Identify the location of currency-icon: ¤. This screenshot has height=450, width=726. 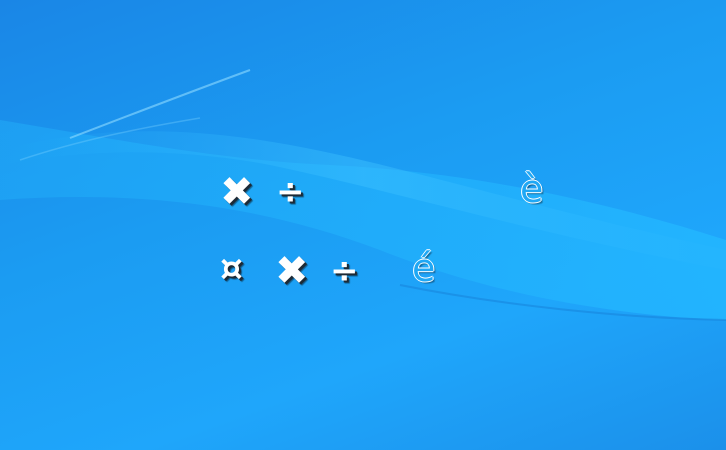
(231, 269).